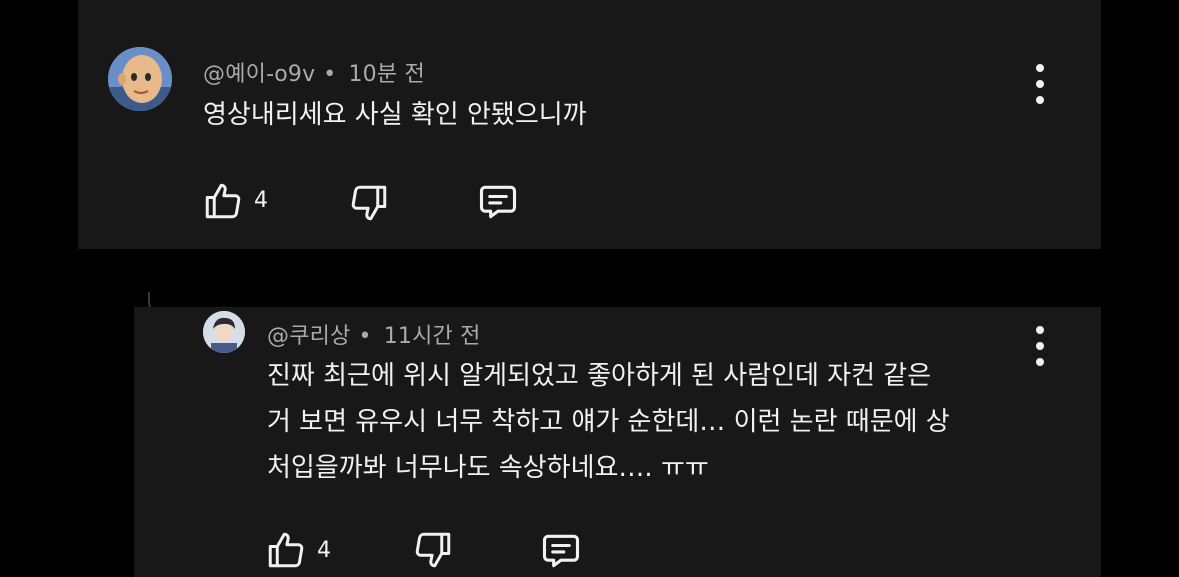 The width and height of the screenshot is (1179, 577). What do you see at coordinates (386, 74) in the screenshot?
I see `comment-time: 10분 전` at bounding box center [386, 74].